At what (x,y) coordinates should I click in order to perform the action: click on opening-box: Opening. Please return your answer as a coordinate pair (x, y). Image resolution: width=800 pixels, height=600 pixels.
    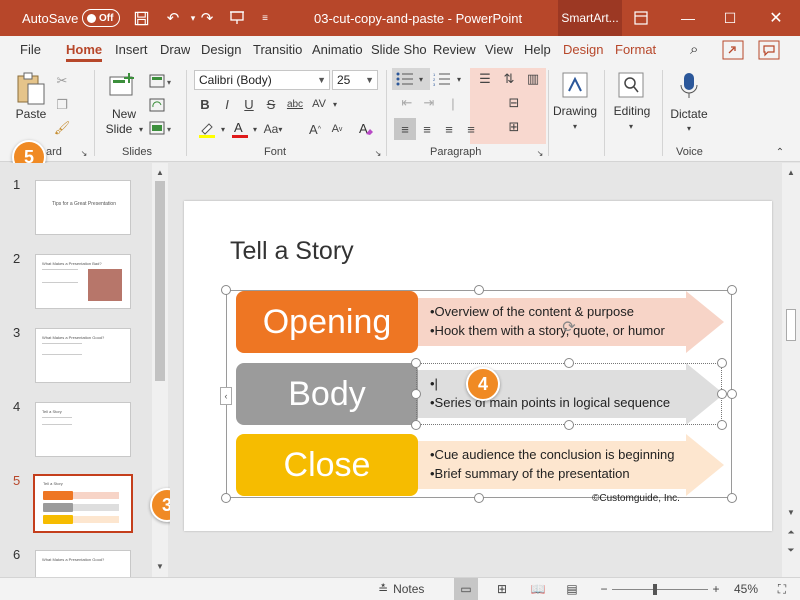
    Looking at the image, I should click on (327, 322).